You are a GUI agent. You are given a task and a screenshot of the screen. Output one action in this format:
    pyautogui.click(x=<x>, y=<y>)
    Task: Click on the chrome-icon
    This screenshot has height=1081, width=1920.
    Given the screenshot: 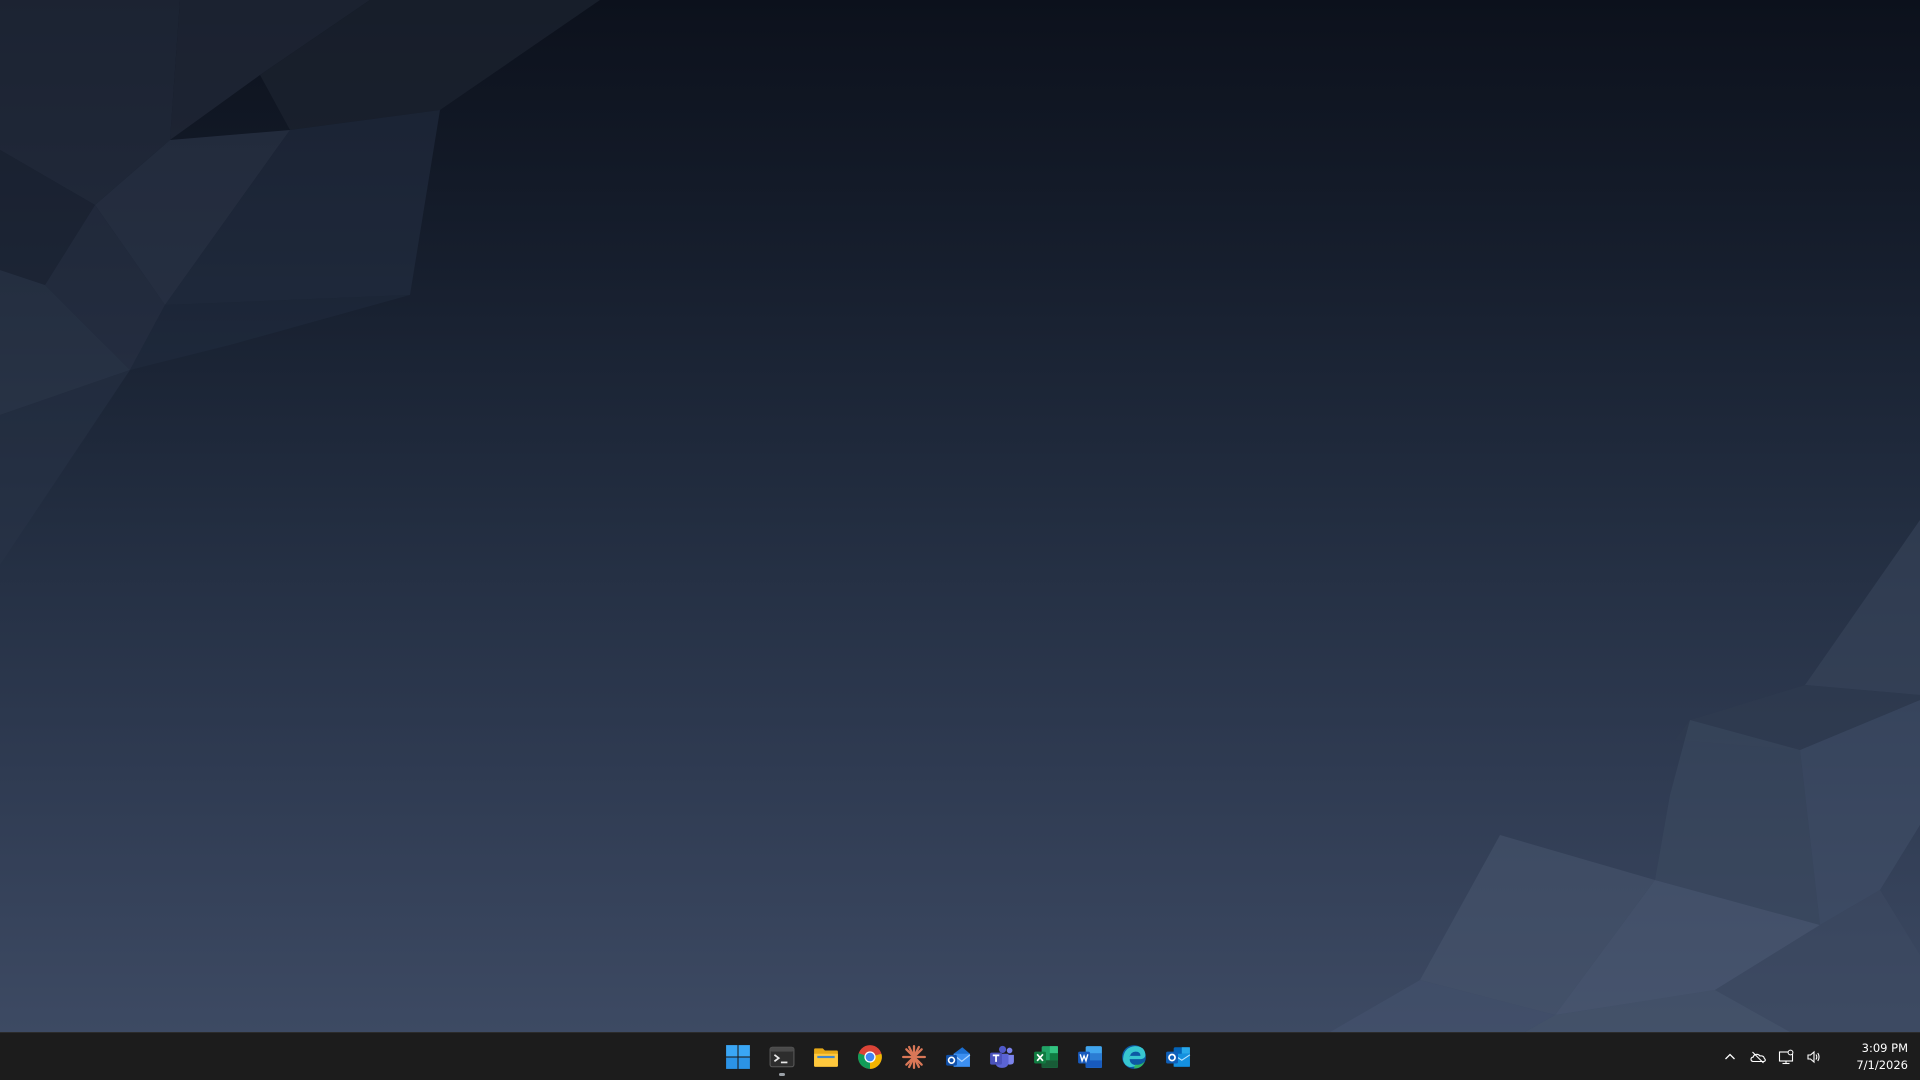 What is the action you would take?
    pyautogui.click(x=870, y=1057)
    